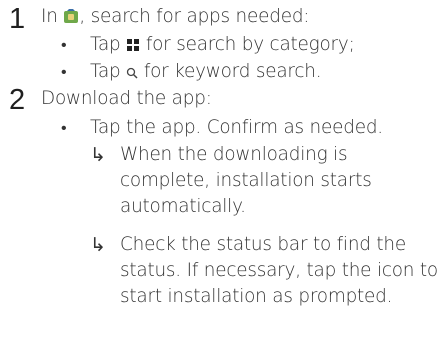 The width and height of the screenshot is (445, 347). I want to click on search-icon, so click(132, 74).